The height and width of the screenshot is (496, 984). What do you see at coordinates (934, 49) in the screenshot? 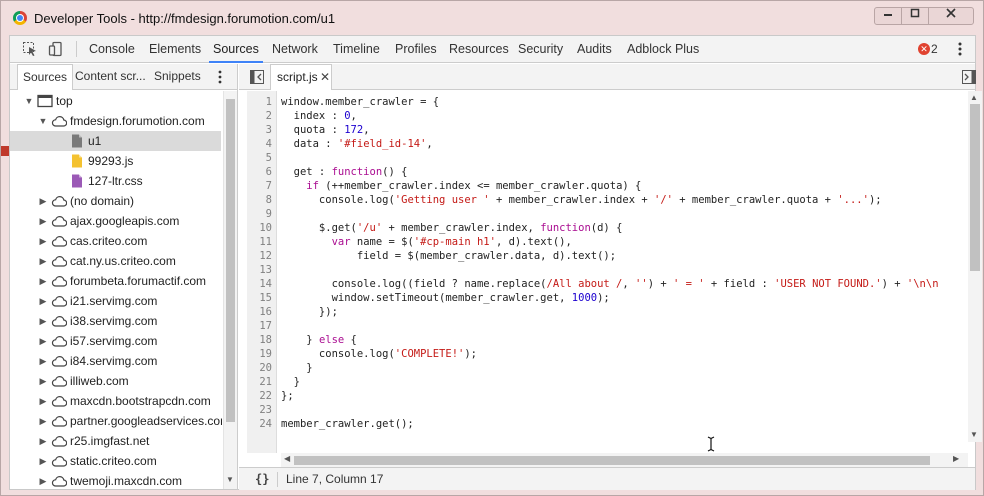
I see `error-count: 2` at bounding box center [934, 49].